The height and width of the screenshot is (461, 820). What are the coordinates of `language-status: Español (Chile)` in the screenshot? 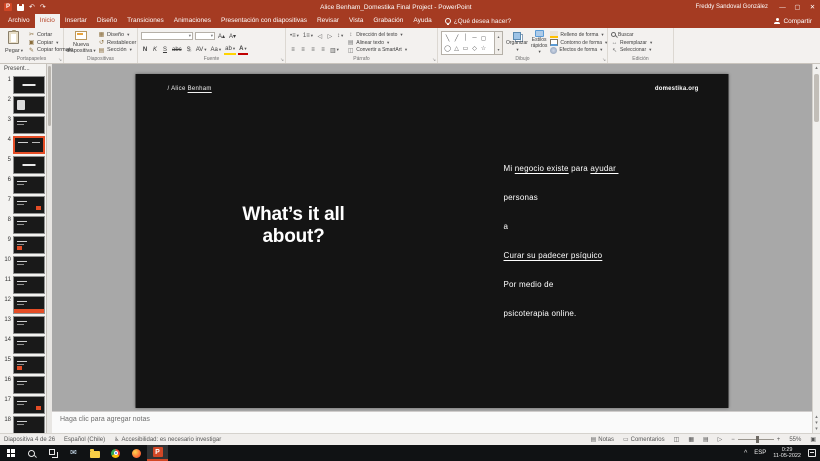 It's located at (84, 440).